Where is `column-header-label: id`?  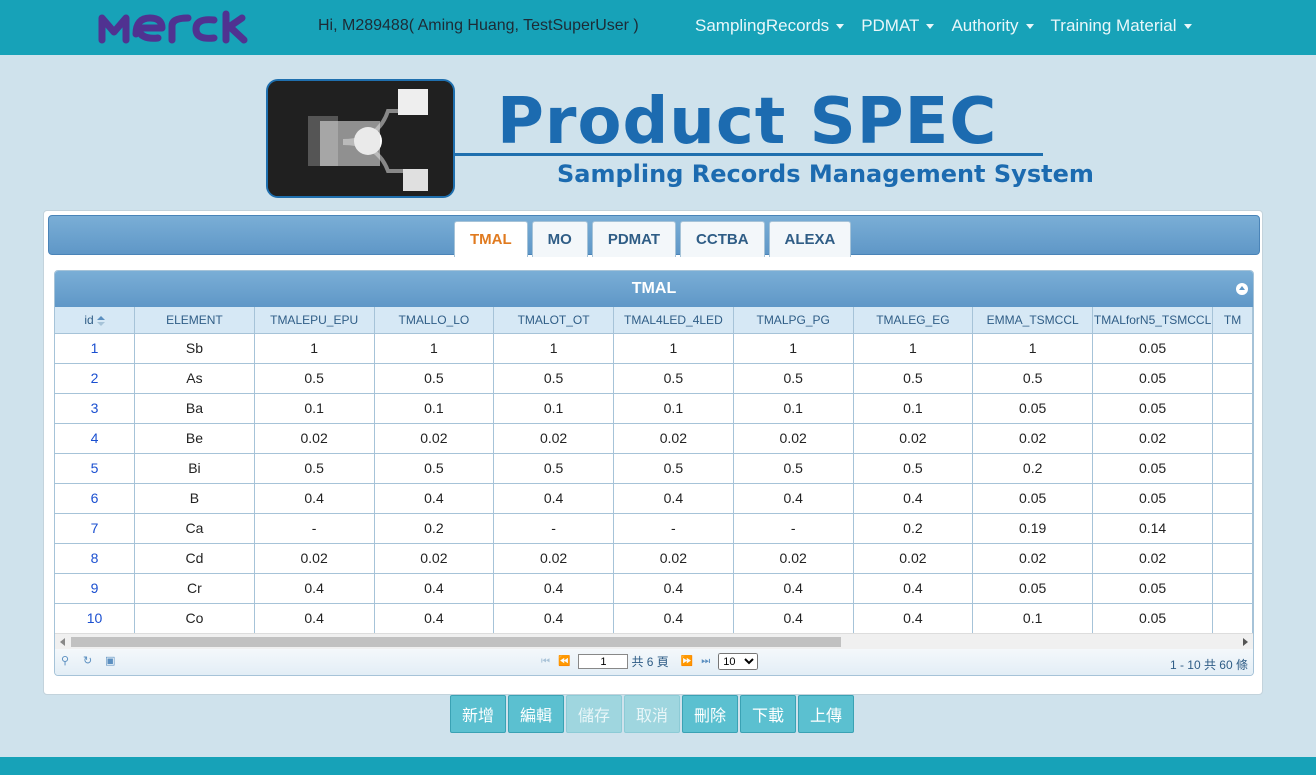
column-header-label: id is located at coordinates (89, 319).